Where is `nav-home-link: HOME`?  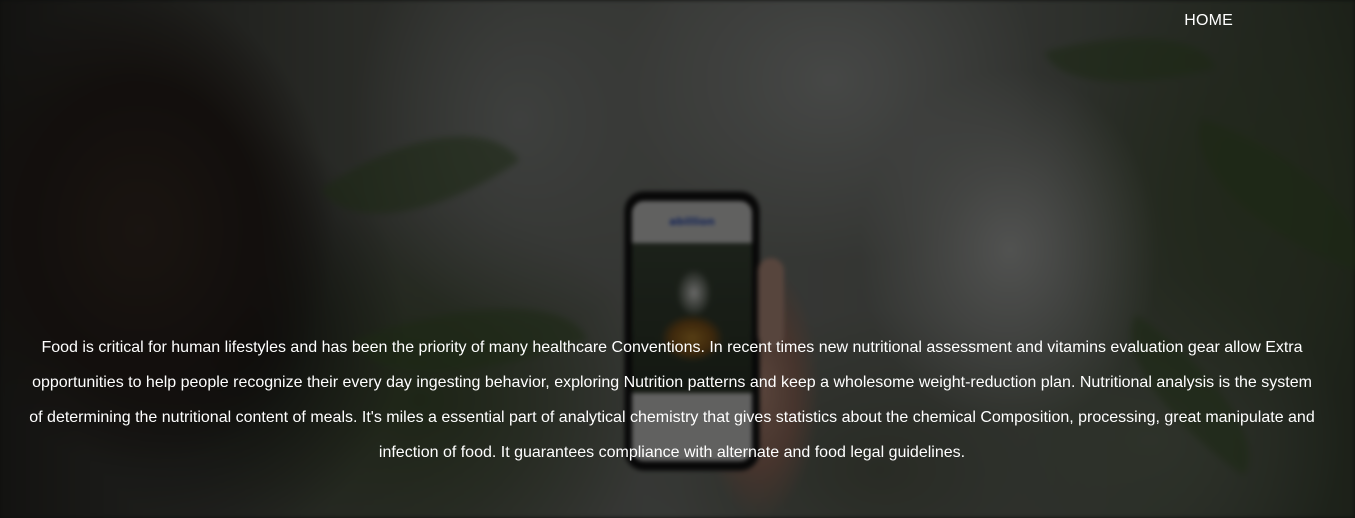 nav-home-link: HOME is located at coordinates (1208, 20).